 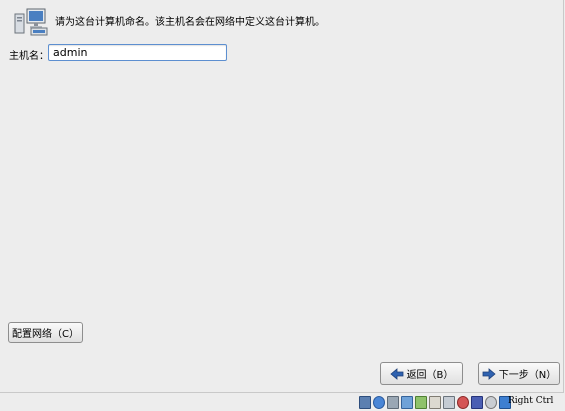 What do you see at coordinates (491, 402) in the screenshot?
I see `mouse-integration-icon` at bounding box center [491, 402].